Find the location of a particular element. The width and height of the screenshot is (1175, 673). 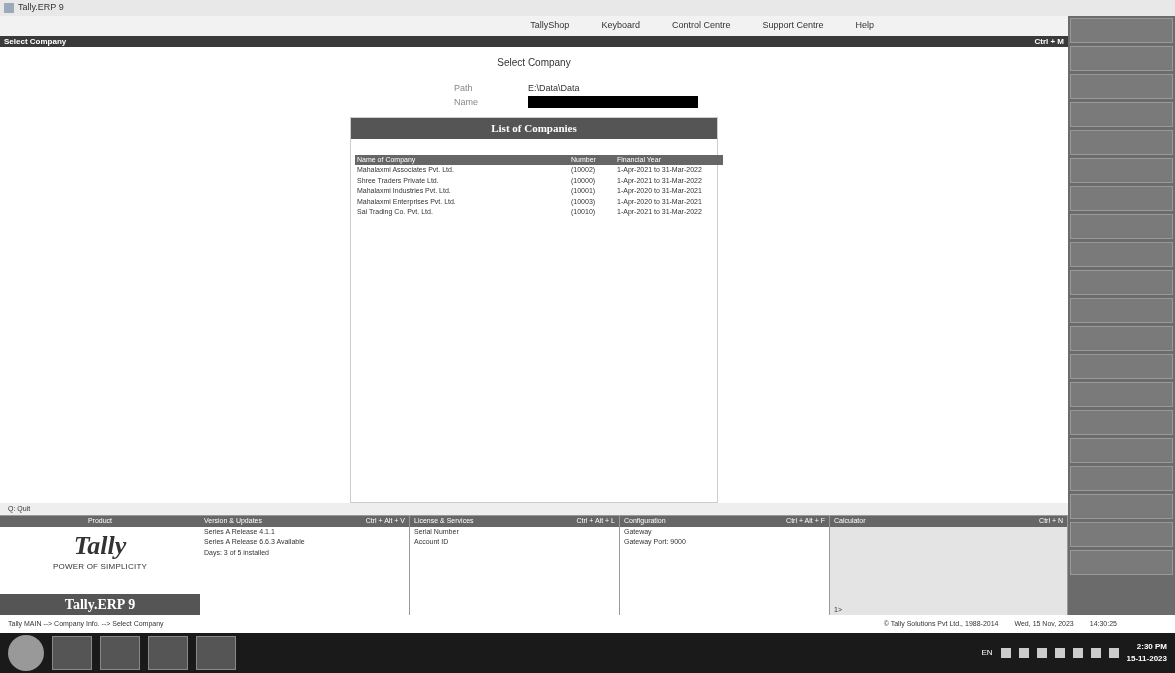

clock-date: 15-11-2023 is located at coordinates (1146, 659).